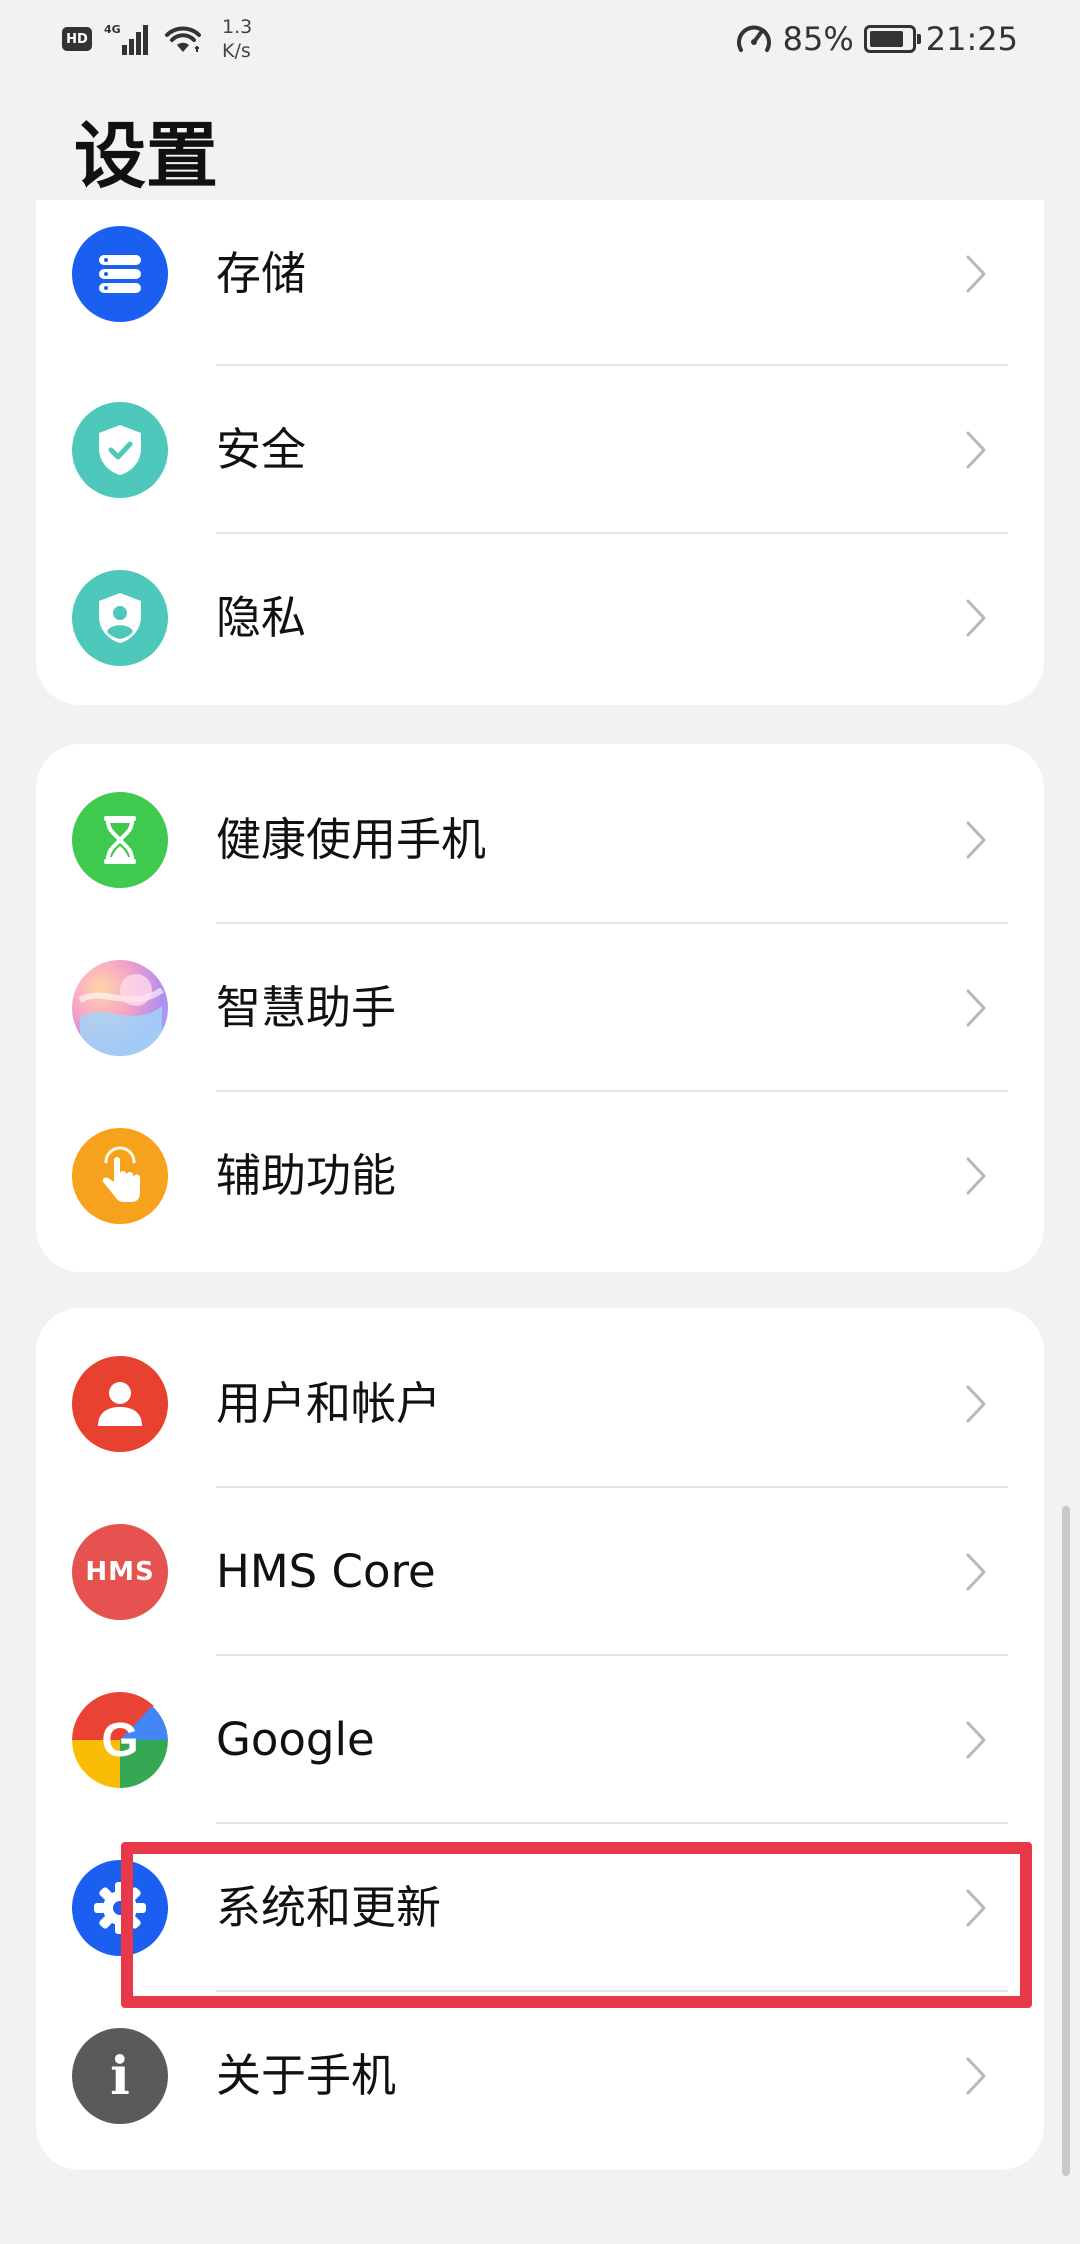 This screenshot has height=2244, width=1080. What do you see at coordinates (306, 1175) in the screenshot?
I see `settings-item-label: 辅助功能` at bounding box center [306, 1175].